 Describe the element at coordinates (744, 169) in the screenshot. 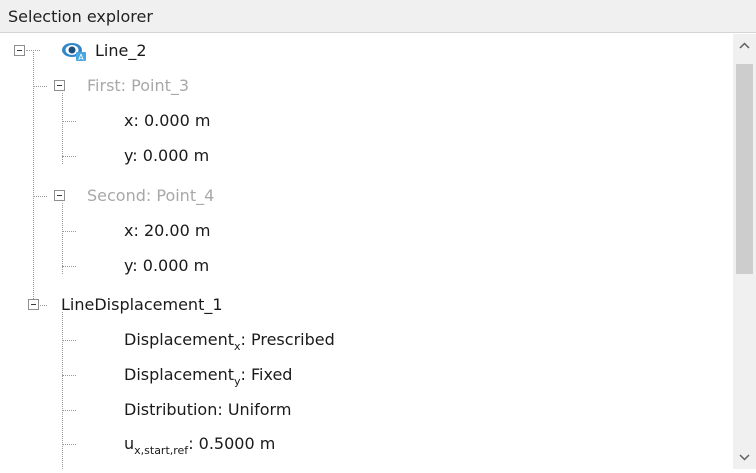

I see `scrollbar-thumb` at that location.